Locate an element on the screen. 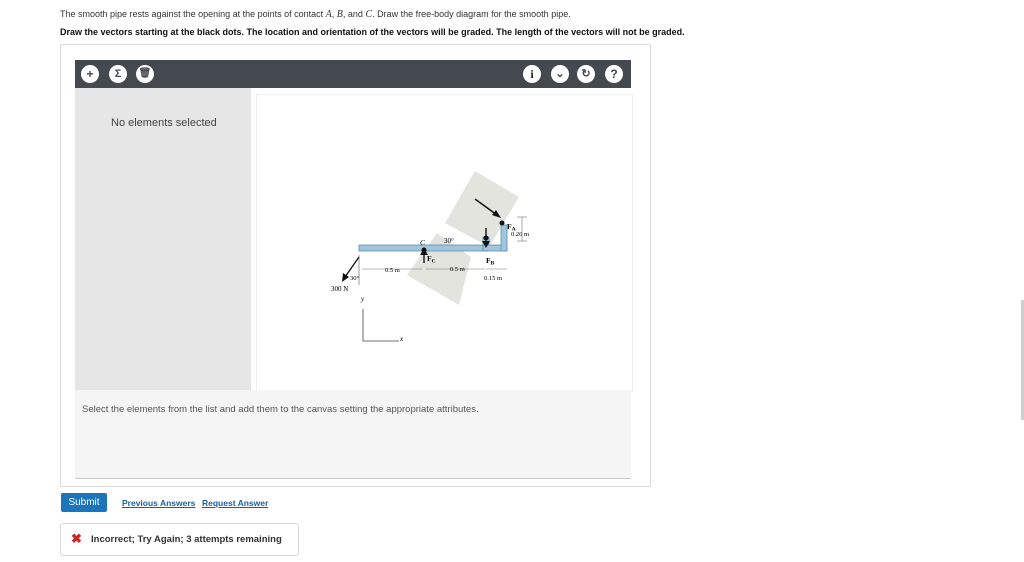  label-axis-x: x is located at coordinates (401, 339).